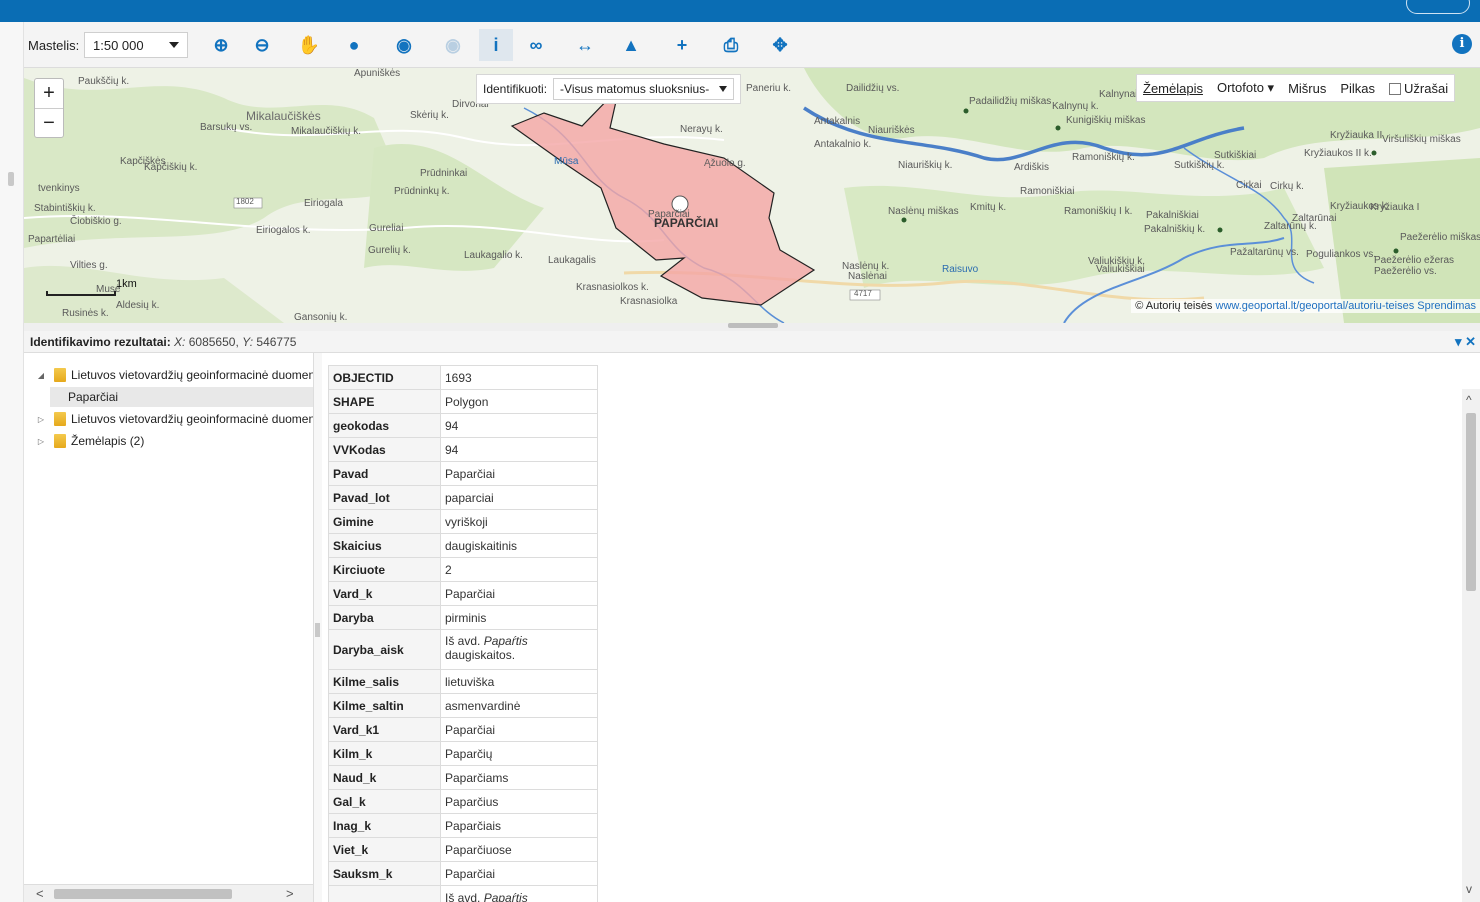  Describe the element at coordinates (1438, 7) in the screenshot. I see `login-button` at that location.